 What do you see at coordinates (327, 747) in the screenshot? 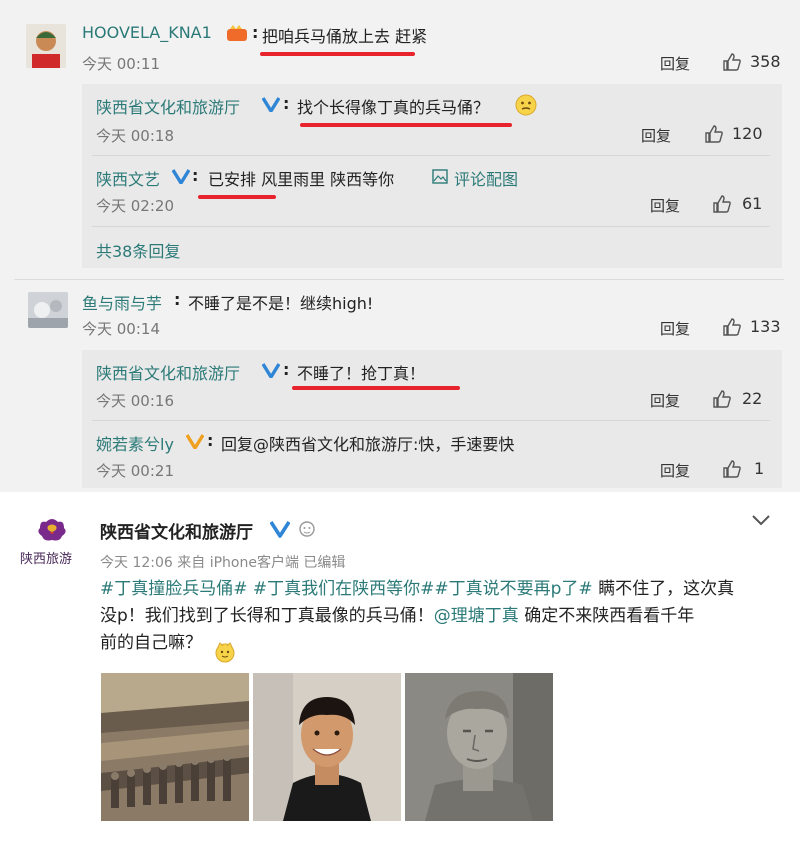
I see `post-image-portrait` at bounding box center [327, 747].